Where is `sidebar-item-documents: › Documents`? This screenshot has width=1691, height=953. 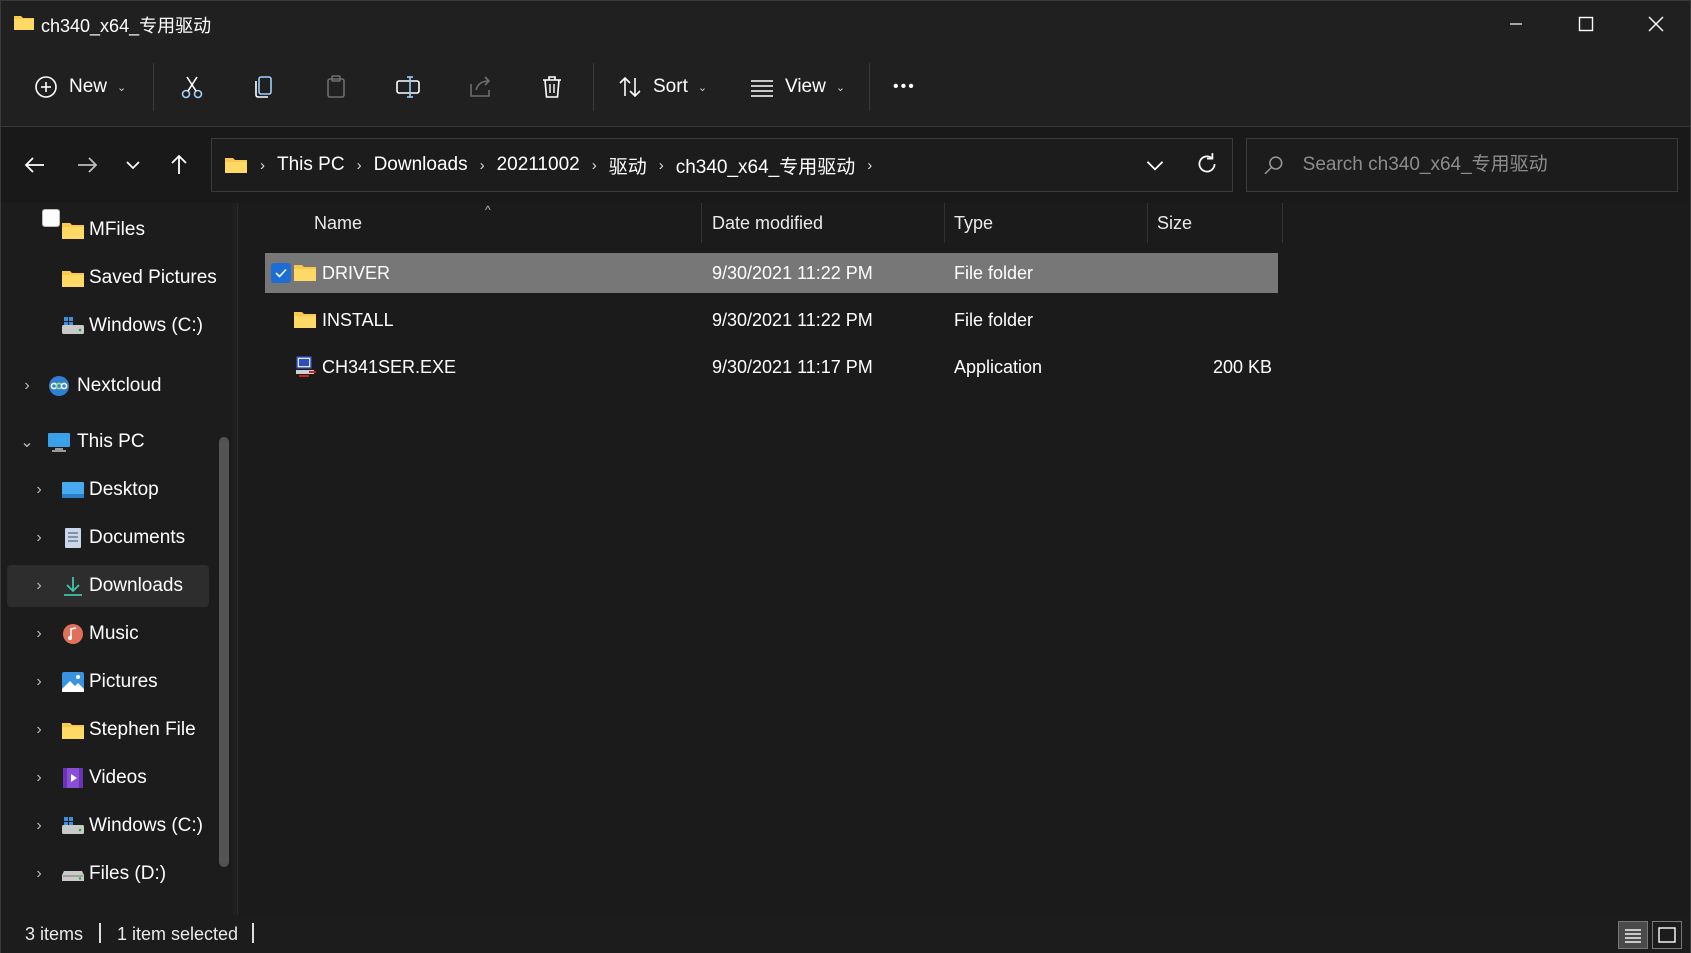
sidebar-item-documents: › Documents is located at coordinates (108, 538).